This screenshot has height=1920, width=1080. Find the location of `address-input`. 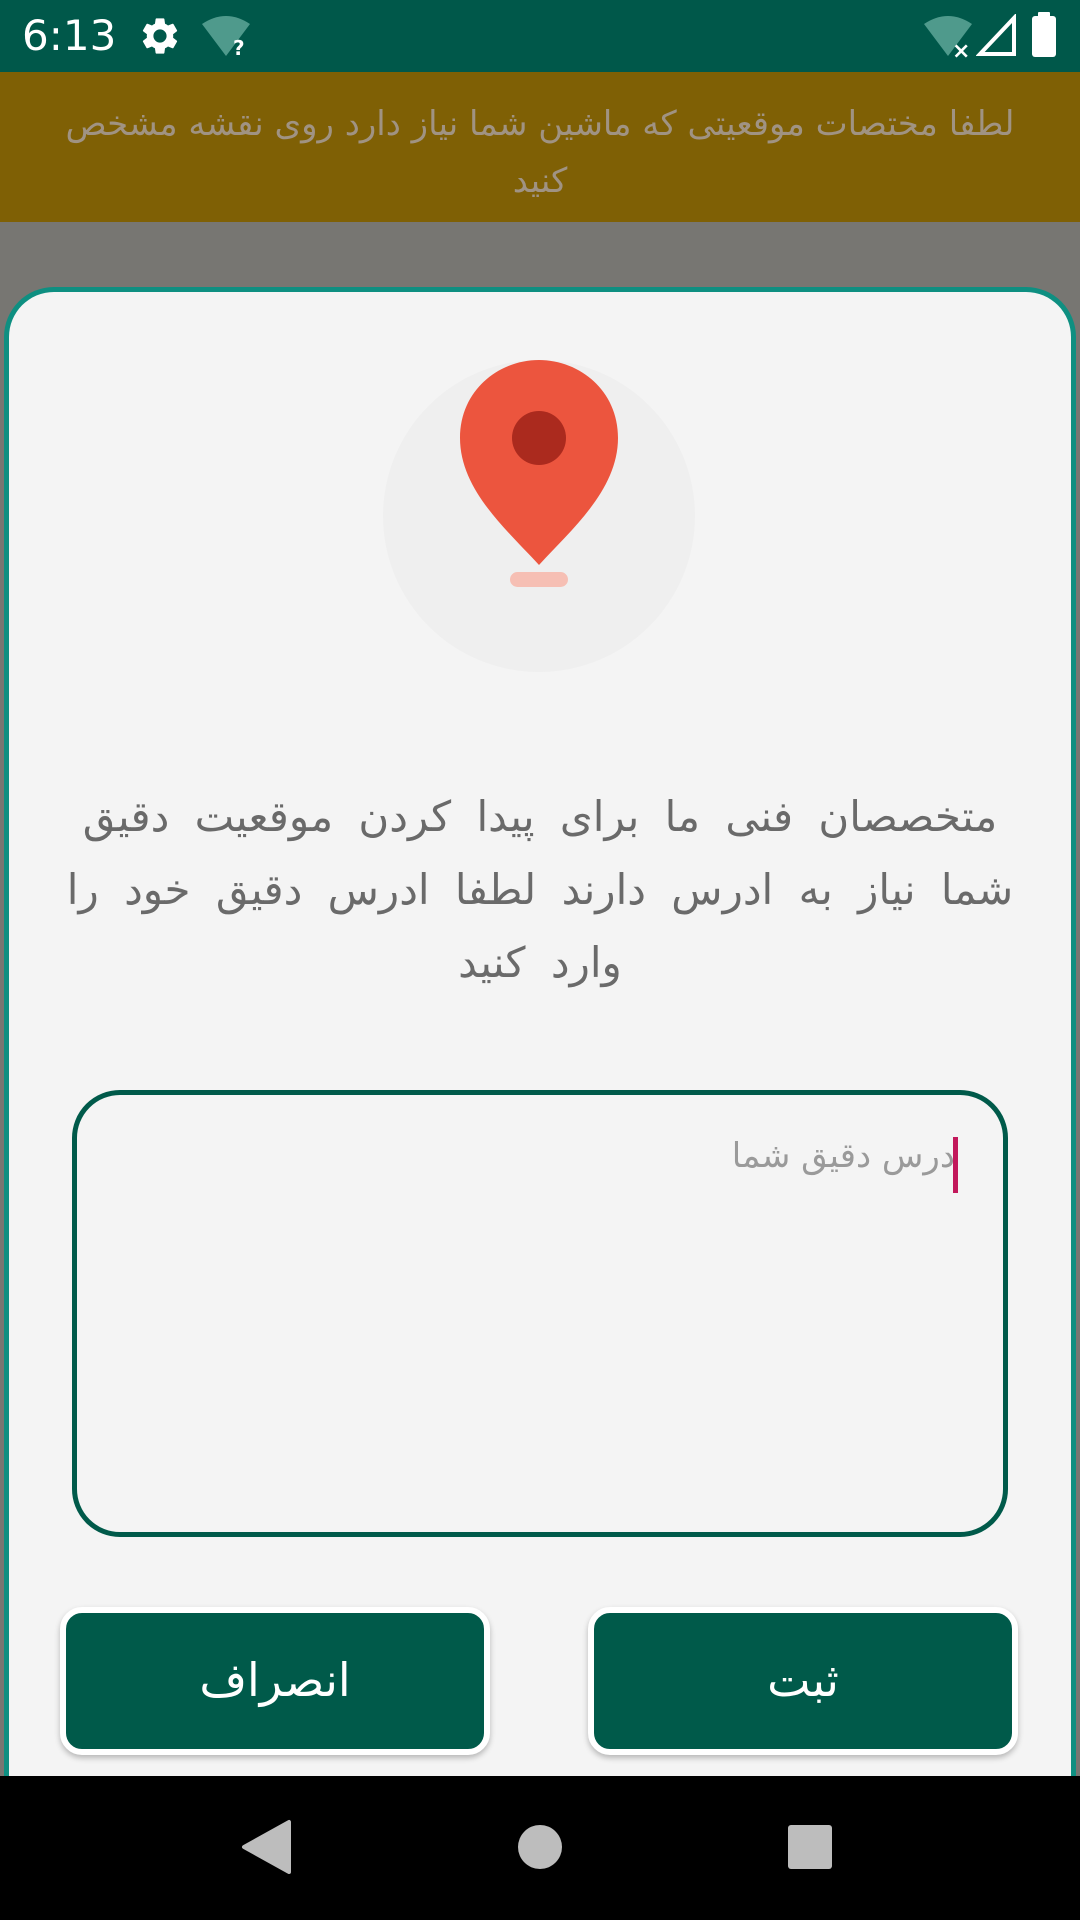

address-input is located at coordinates (537, 1311).